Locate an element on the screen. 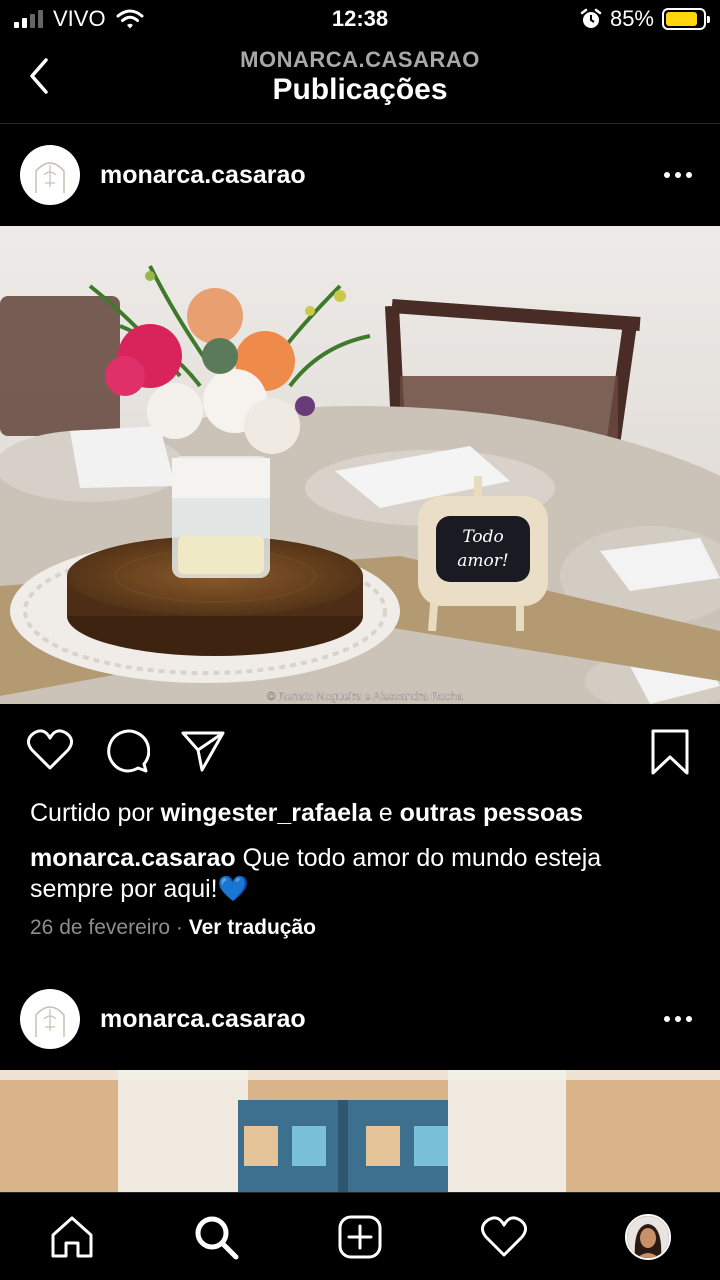 The width and height of the screenshot is (720, 1280). home-icon is located at coordinates (72, 1237).